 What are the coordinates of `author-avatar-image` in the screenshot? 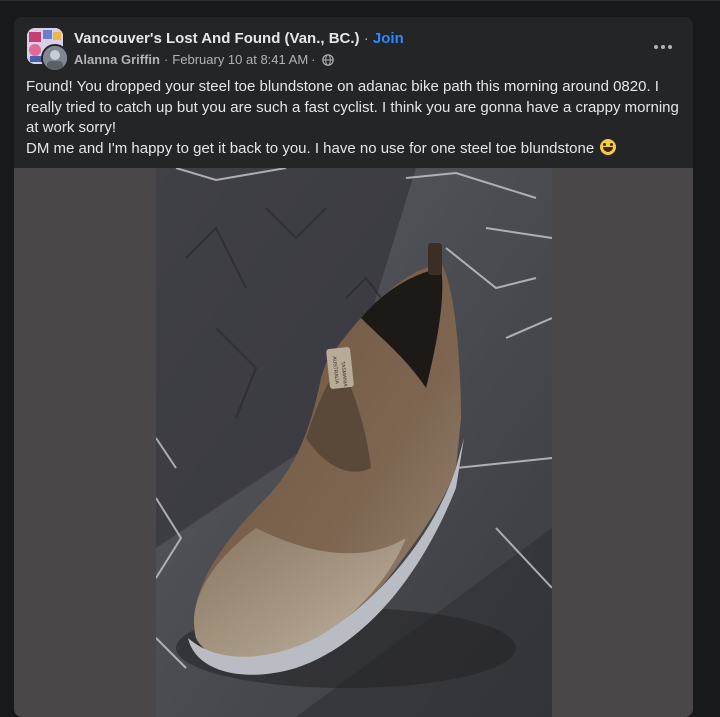 It's located at (55, 58).